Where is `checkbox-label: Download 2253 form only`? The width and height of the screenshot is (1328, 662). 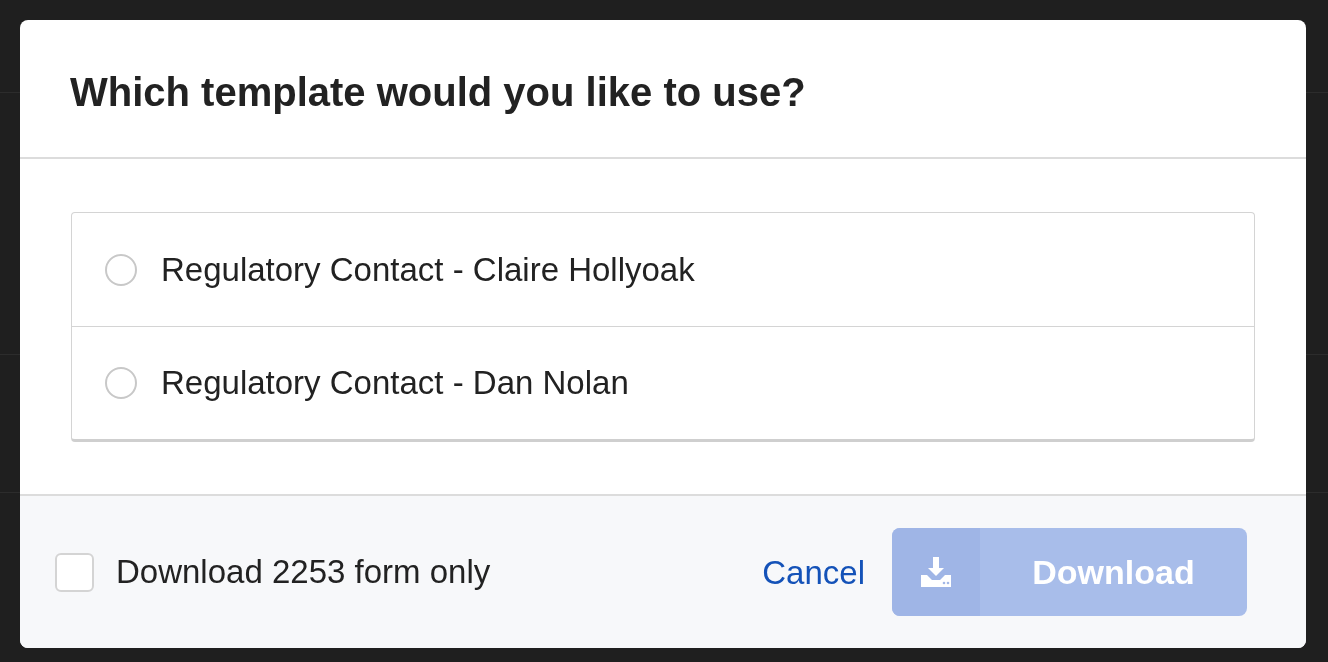
checkbox-label: Download 2253 form only is located at coordinates (303, 572).